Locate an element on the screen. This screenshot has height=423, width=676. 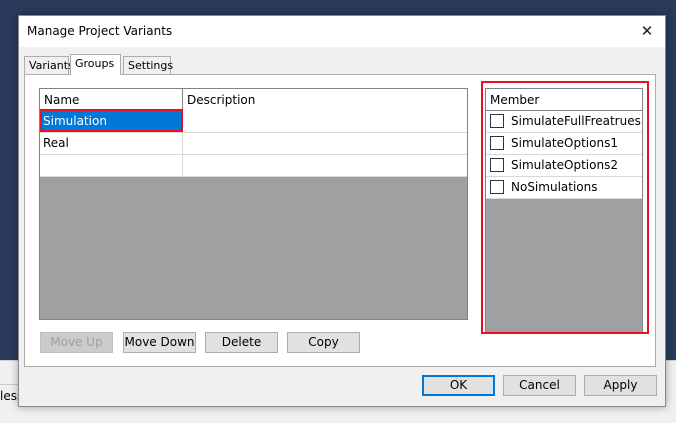
cancel-button: Cancel is located at coordinates (539, 385).